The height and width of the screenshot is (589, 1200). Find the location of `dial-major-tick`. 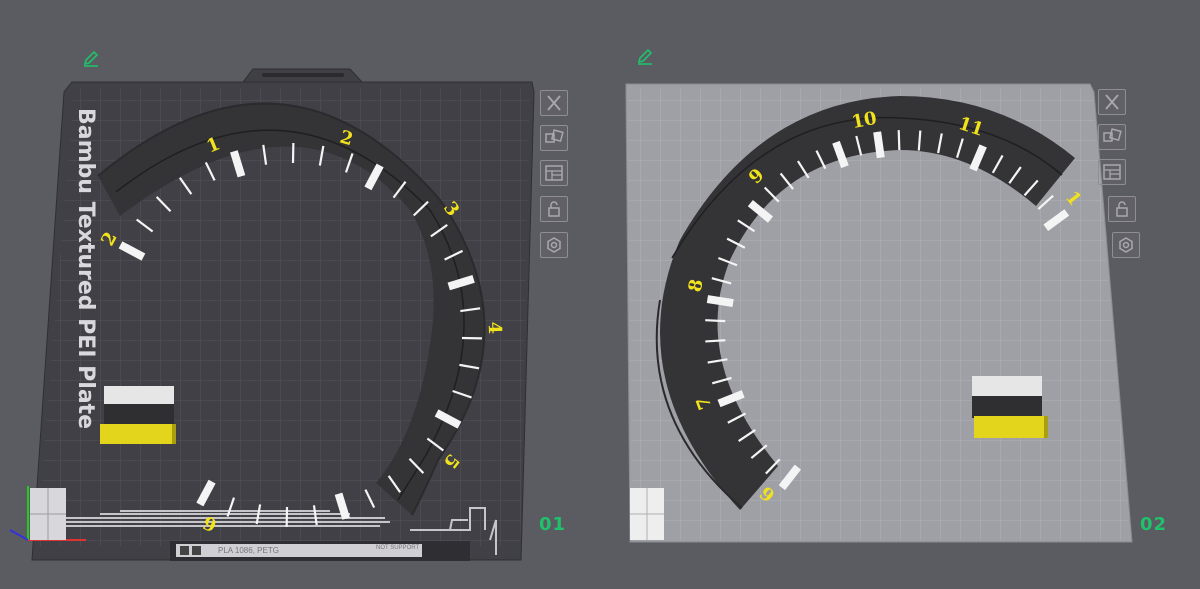

dial-major-tick is located at coordinates (720, 301).